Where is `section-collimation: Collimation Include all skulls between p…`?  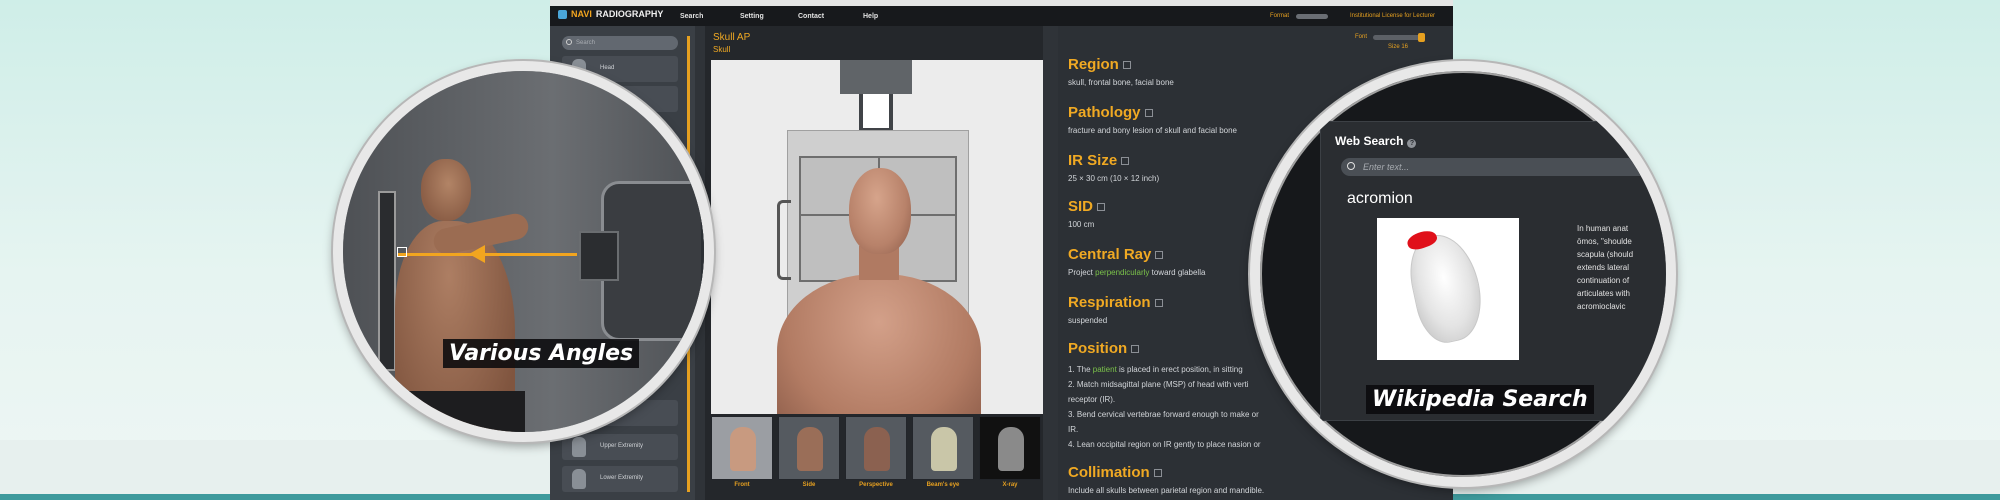
section-collimation: Collimation Include all skulls between p… is located at coordinates (1166, 479).